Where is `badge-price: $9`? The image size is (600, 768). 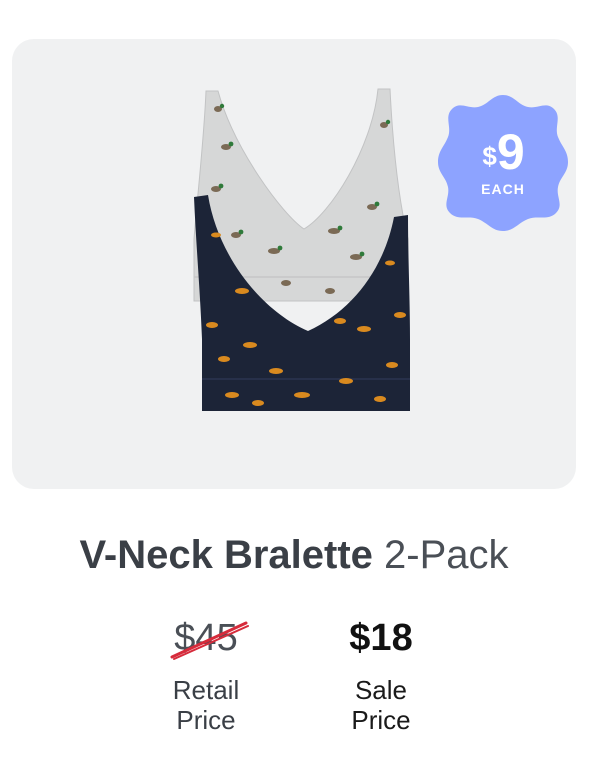
badge-price: $9 is located at coordinates (503, 152).